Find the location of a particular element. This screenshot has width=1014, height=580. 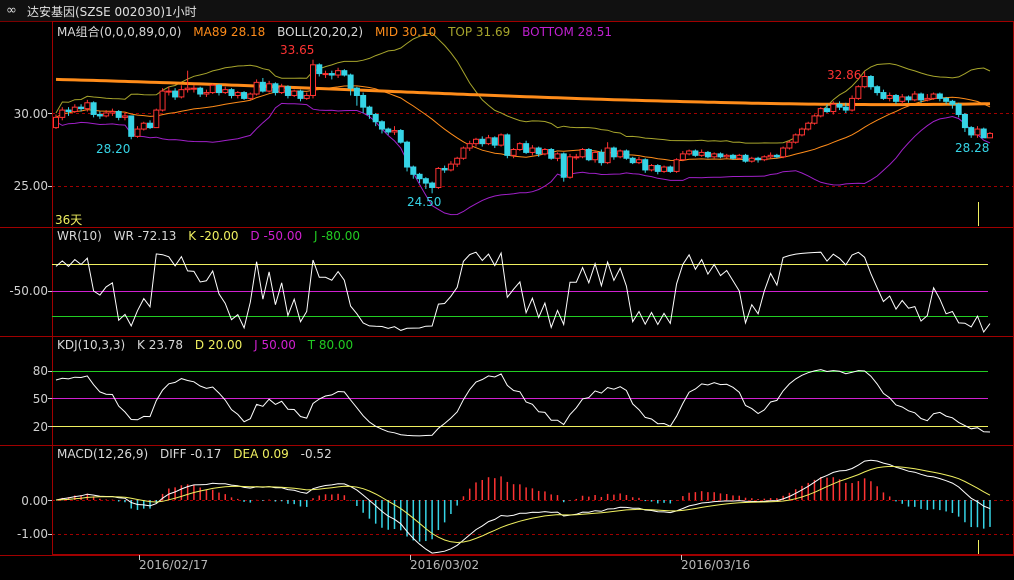

y-tick-25: 25.00 is located at coordinates (30, 186).